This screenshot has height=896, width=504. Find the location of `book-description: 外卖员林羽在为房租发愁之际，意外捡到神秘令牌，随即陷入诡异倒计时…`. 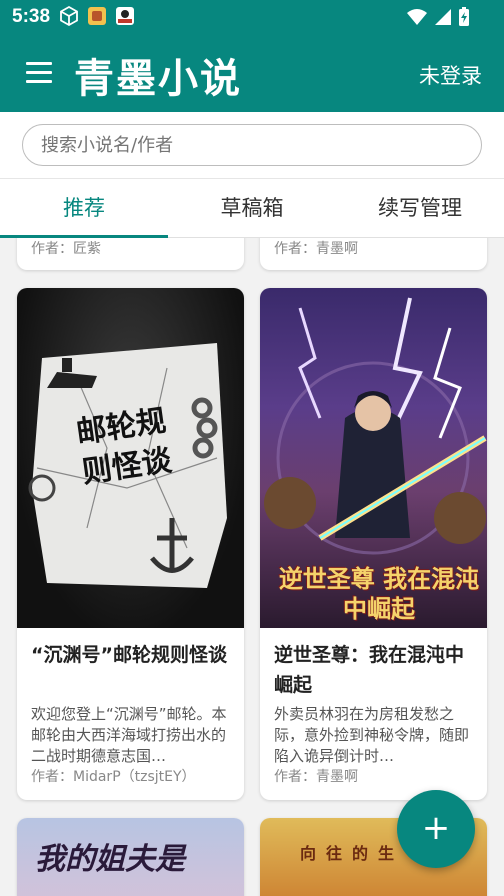

book-description: 外卖员林羽在为房租发愁之际，意外捡到神秘令牌，随即陷入诡异倒计时… is located at coordinates (372, 735).